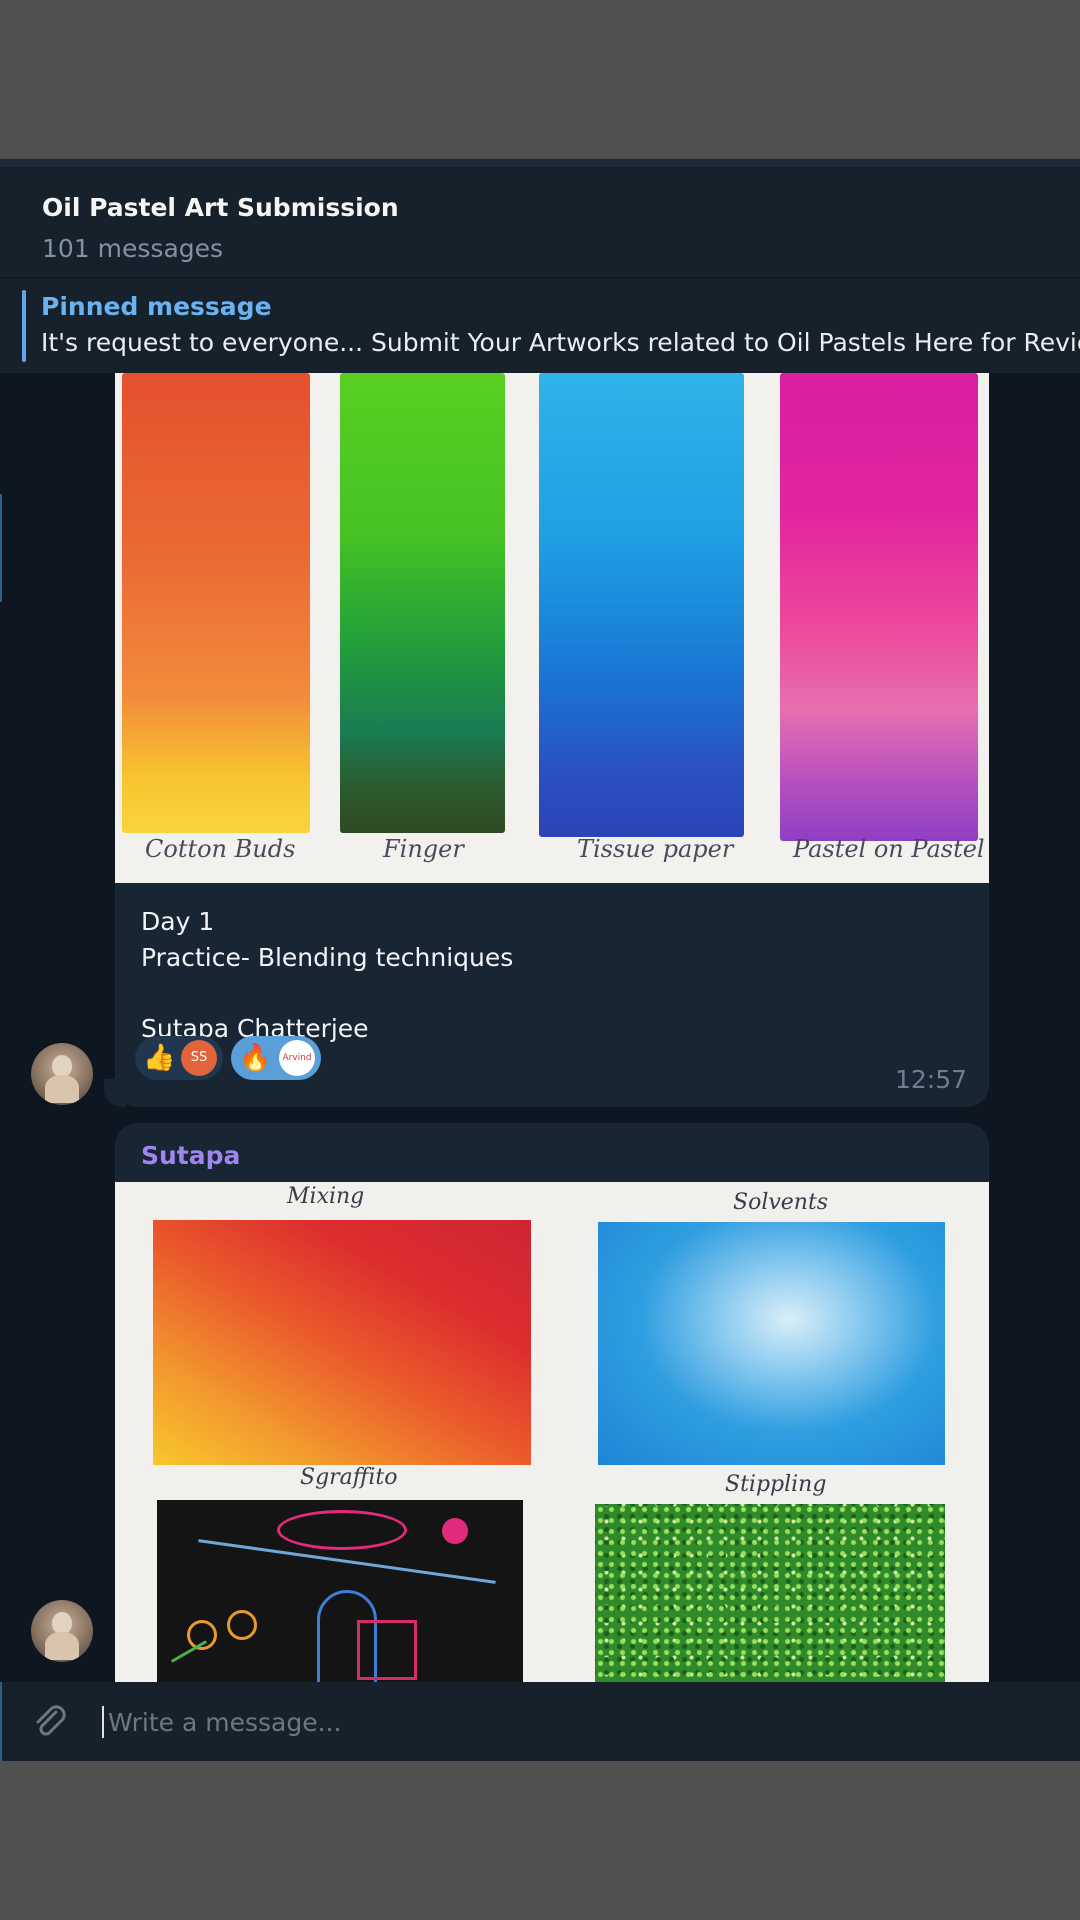 This screenshot has width=1080, height=1920. I want to click on photo-label: Sgraffito, so click(349, 1477).